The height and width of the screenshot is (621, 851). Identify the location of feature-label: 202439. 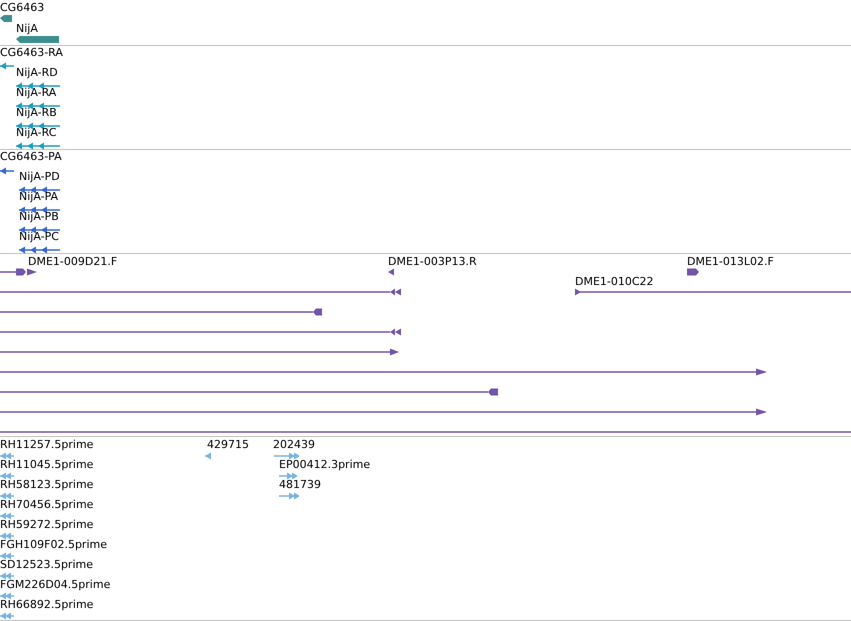
(294, 445).